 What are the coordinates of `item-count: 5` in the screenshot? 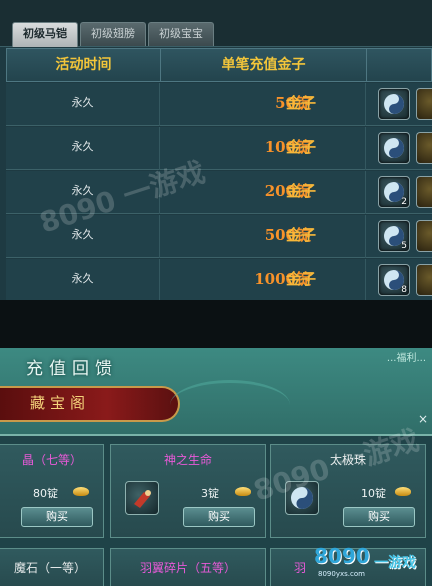 It's located at (404, 246).